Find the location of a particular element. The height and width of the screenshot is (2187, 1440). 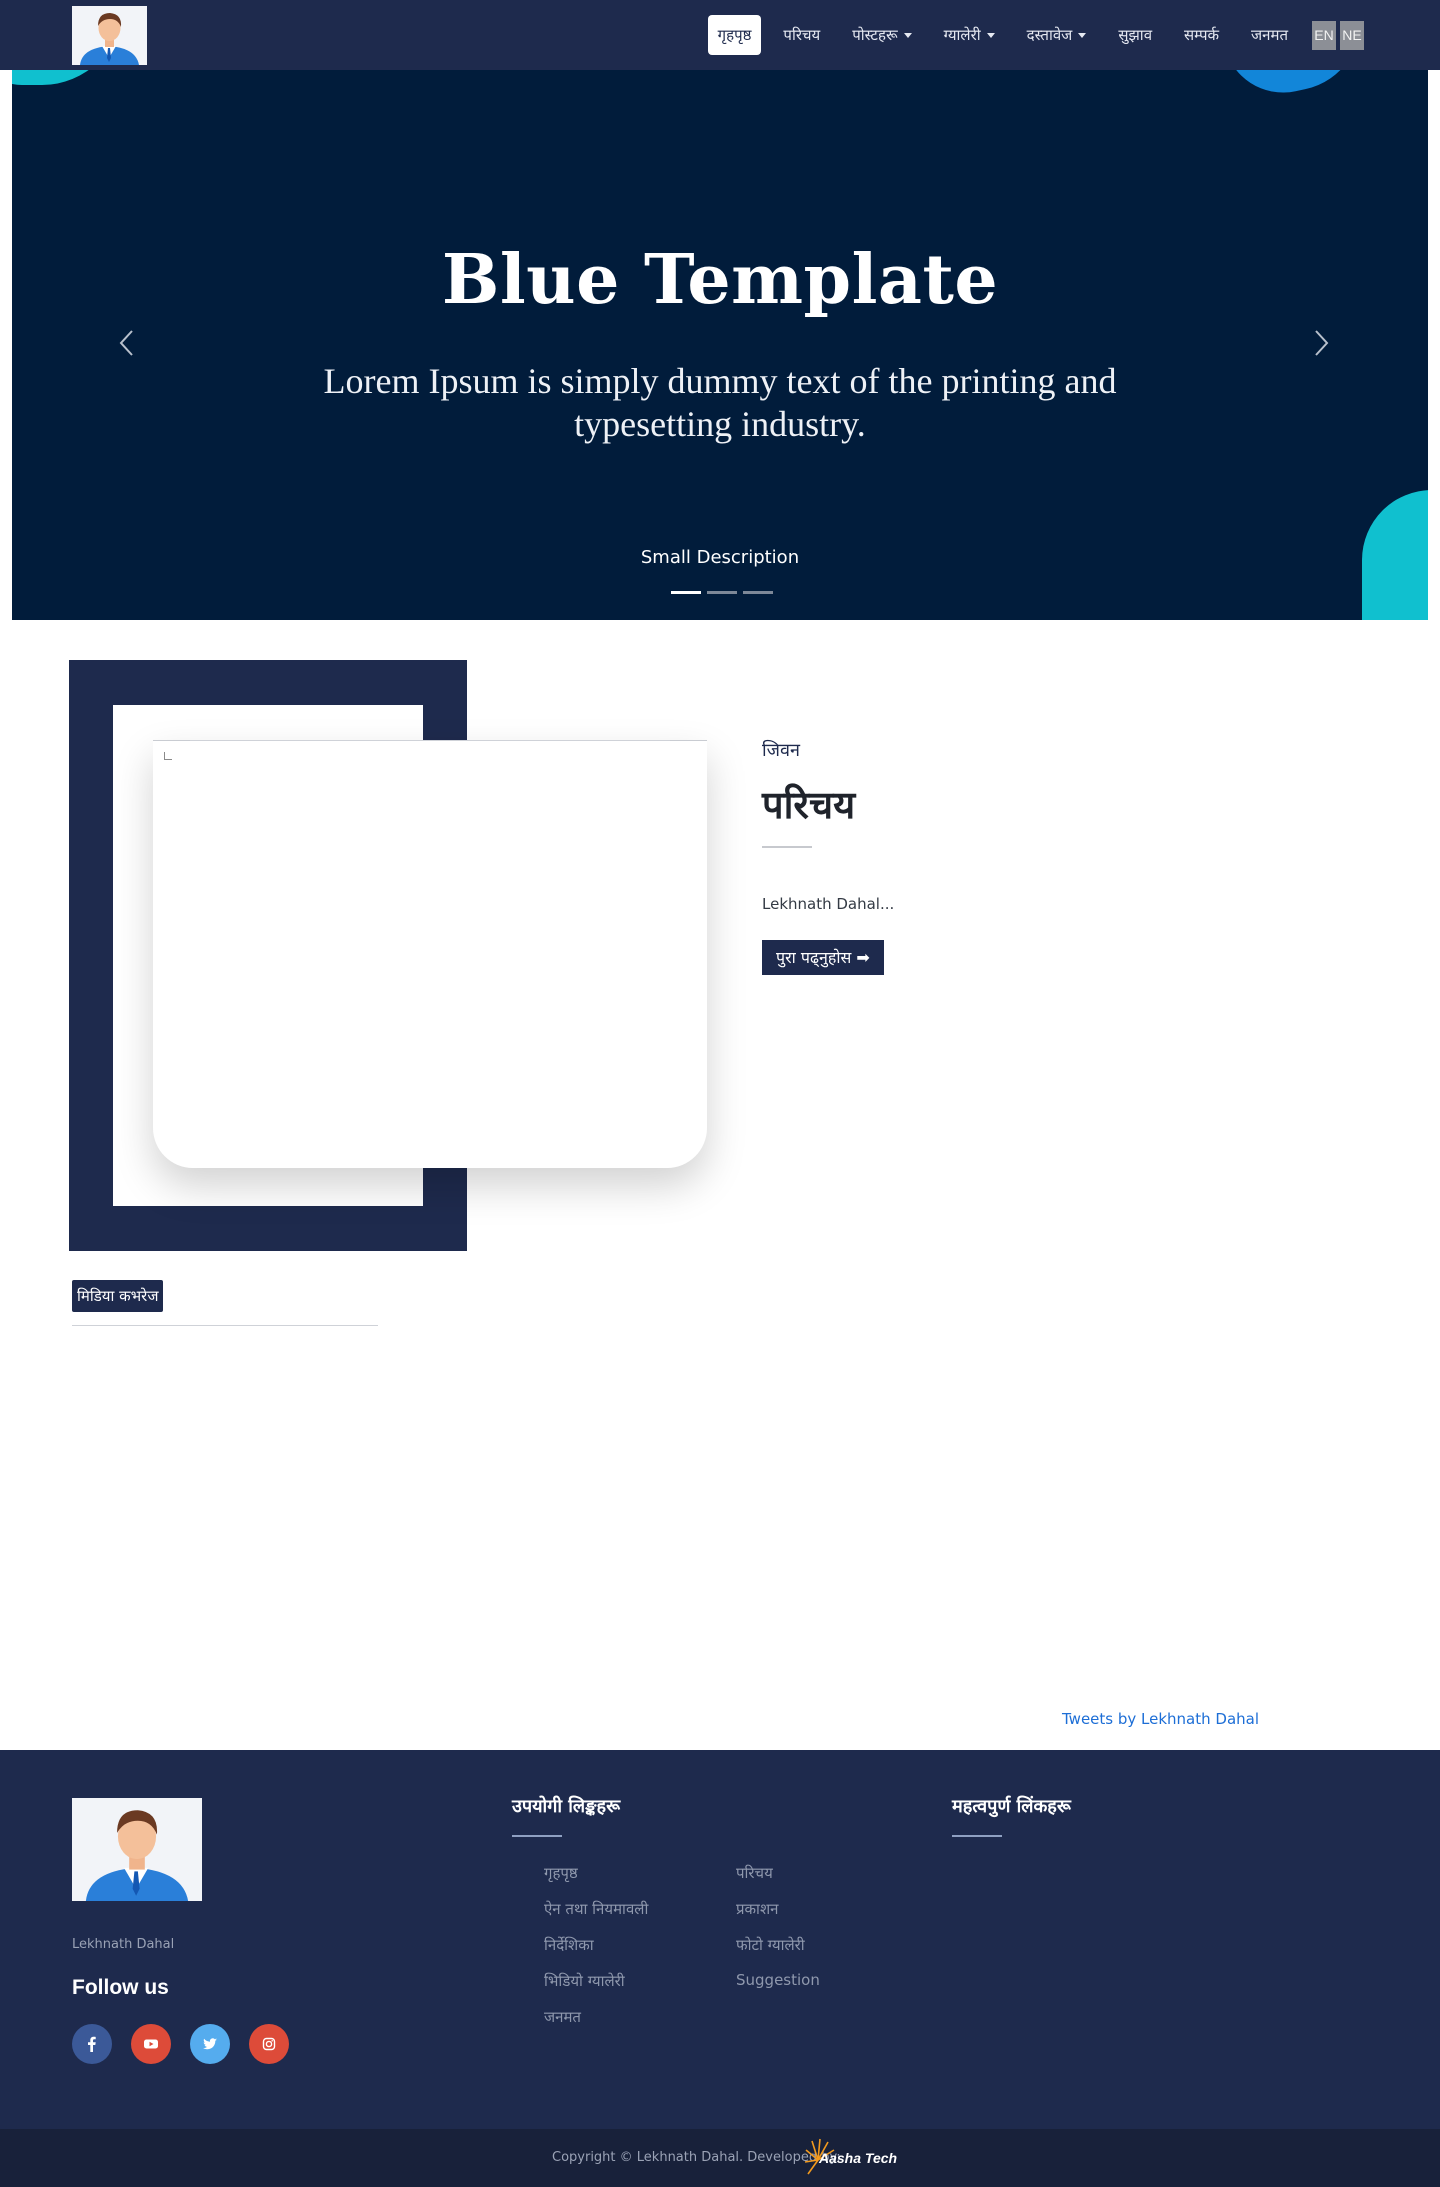

footer-link: गृहपृष्ठ is located at coordinates (561, 1873).